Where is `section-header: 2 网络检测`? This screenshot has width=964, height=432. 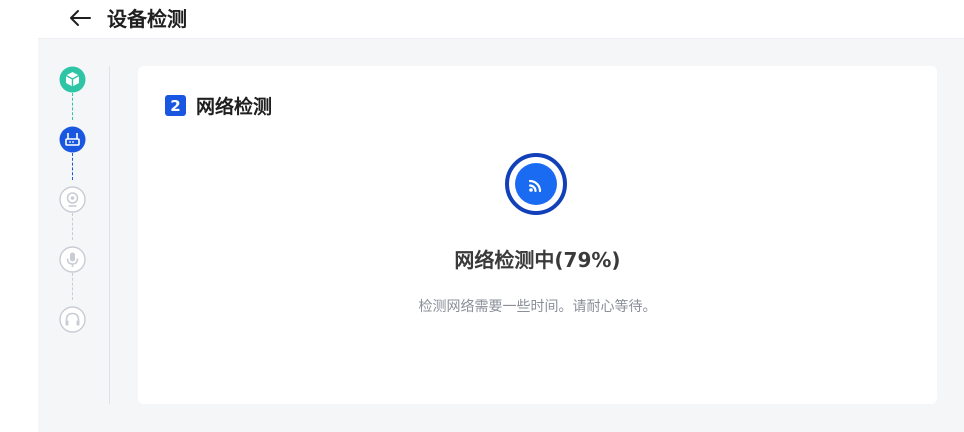 section-header: 2 网络检测 is located at coordinates (218, 105).